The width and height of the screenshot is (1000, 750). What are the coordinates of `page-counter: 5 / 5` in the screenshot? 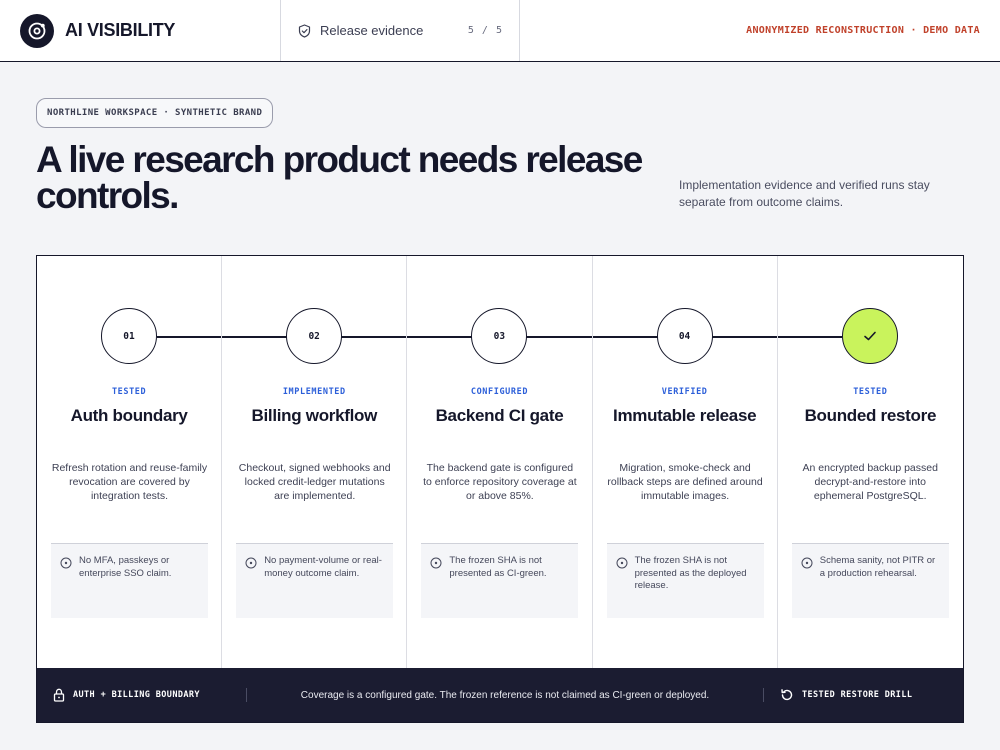 It's located at (485, 30).